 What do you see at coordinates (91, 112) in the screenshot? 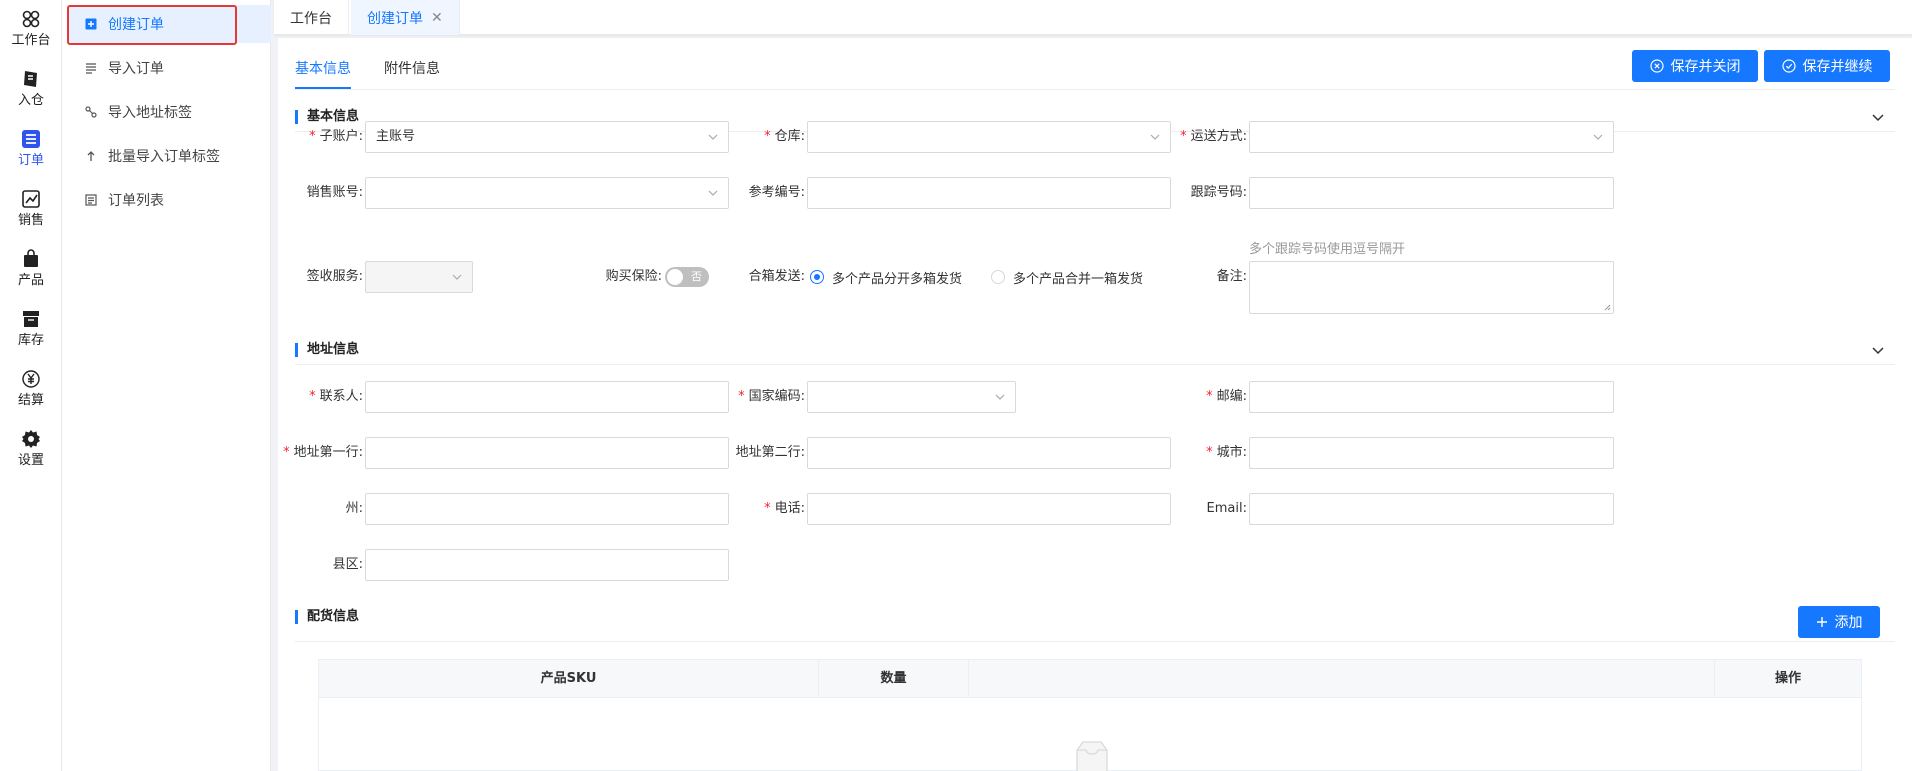
I see `link-icon` at bounding box center [91, 112].